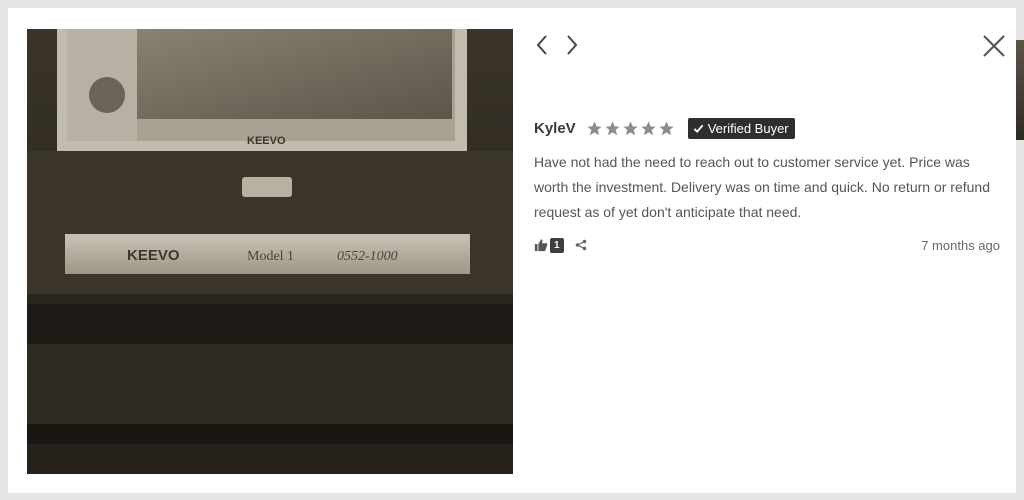  I want to click on verified-buyer-badge: Verified Buyer, so click(741, 128).